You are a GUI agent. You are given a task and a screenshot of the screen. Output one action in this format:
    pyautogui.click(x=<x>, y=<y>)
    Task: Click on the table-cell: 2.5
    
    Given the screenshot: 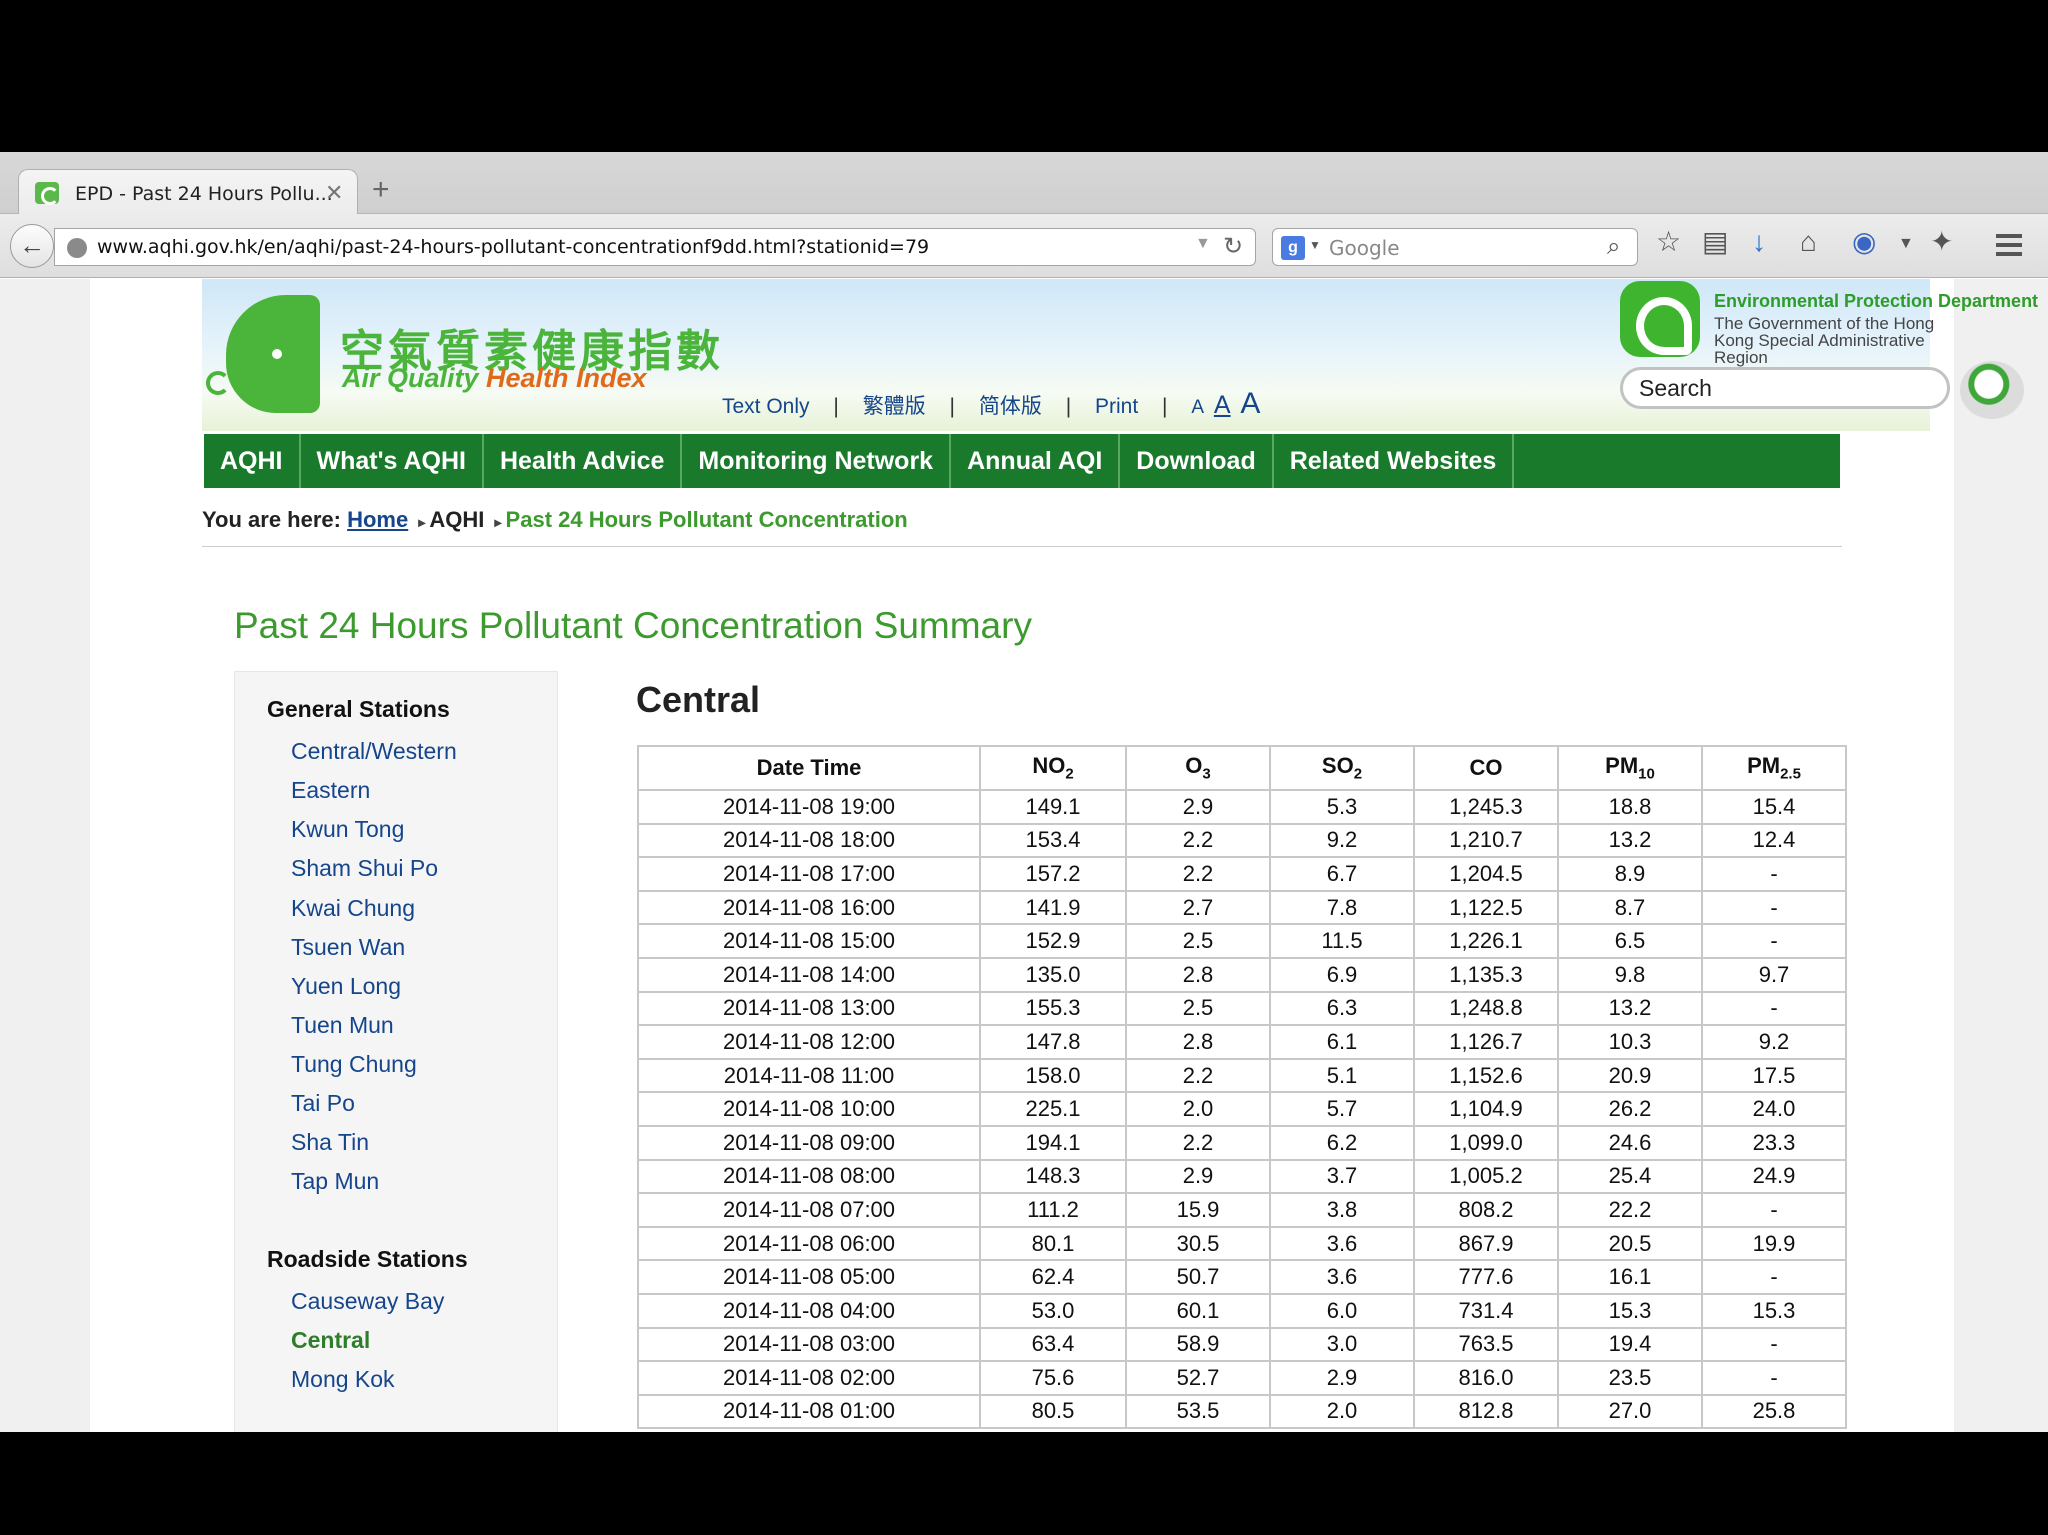 What is the action you would take?
    pyautogui.click(x=1198, y=941)
    